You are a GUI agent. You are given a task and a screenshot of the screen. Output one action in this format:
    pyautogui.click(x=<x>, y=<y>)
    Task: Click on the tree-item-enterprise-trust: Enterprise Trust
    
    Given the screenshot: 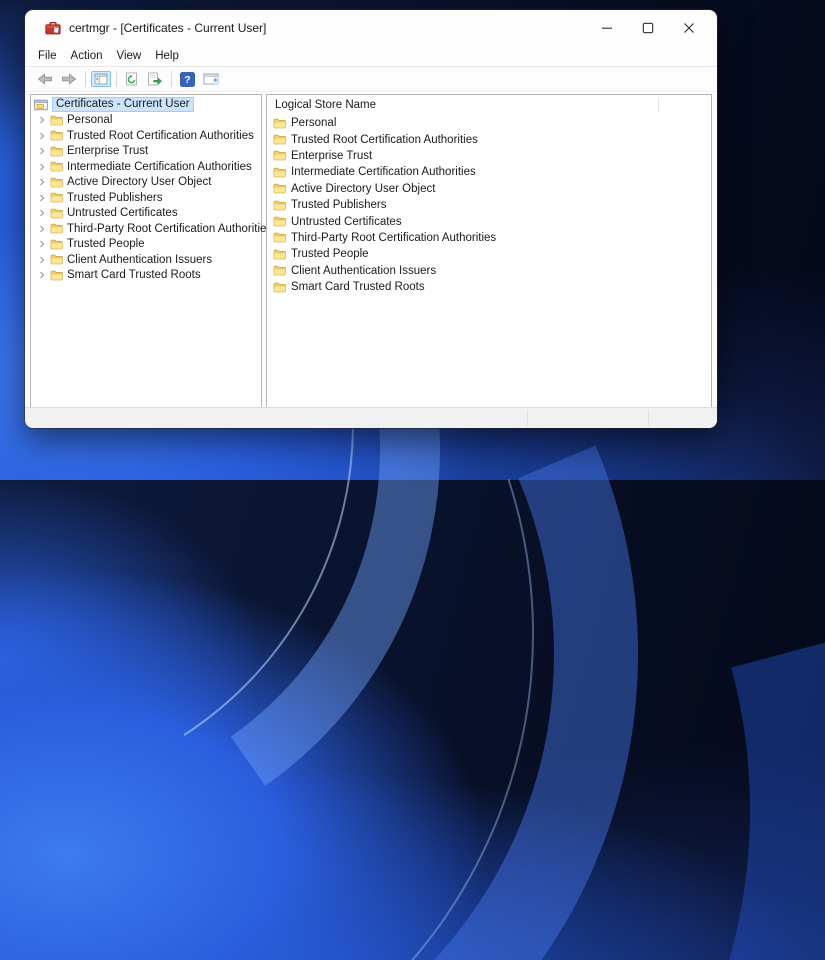 What is the action you would take?
    pyautogui.click(x=146, y=152)
    